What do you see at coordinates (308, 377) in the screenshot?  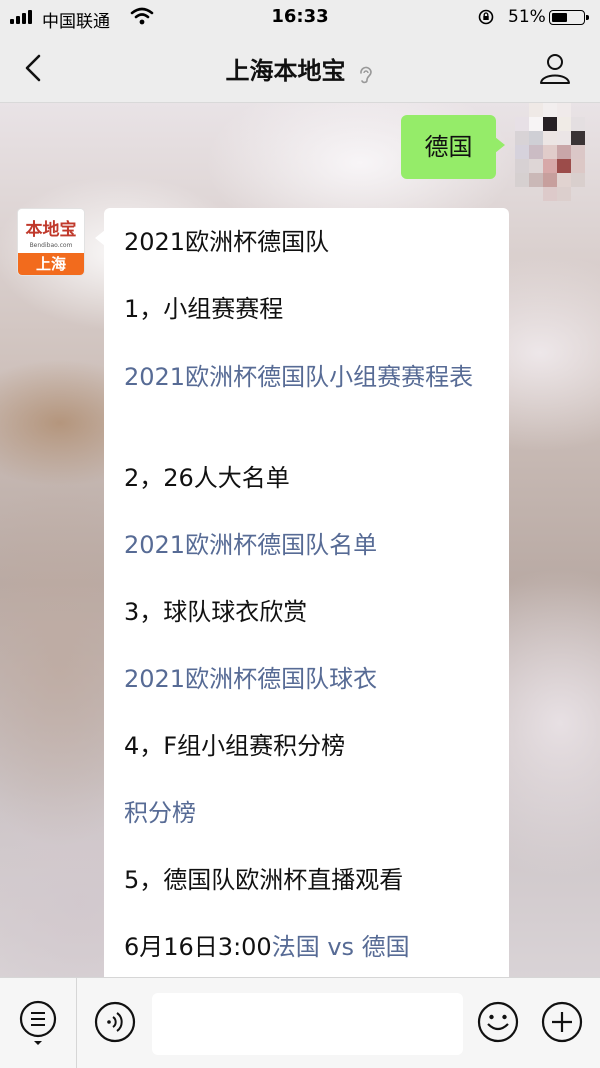 I see `message-link: 2021欧洲杯德国队小组赛赛程表` at bounding box center [308, 377].